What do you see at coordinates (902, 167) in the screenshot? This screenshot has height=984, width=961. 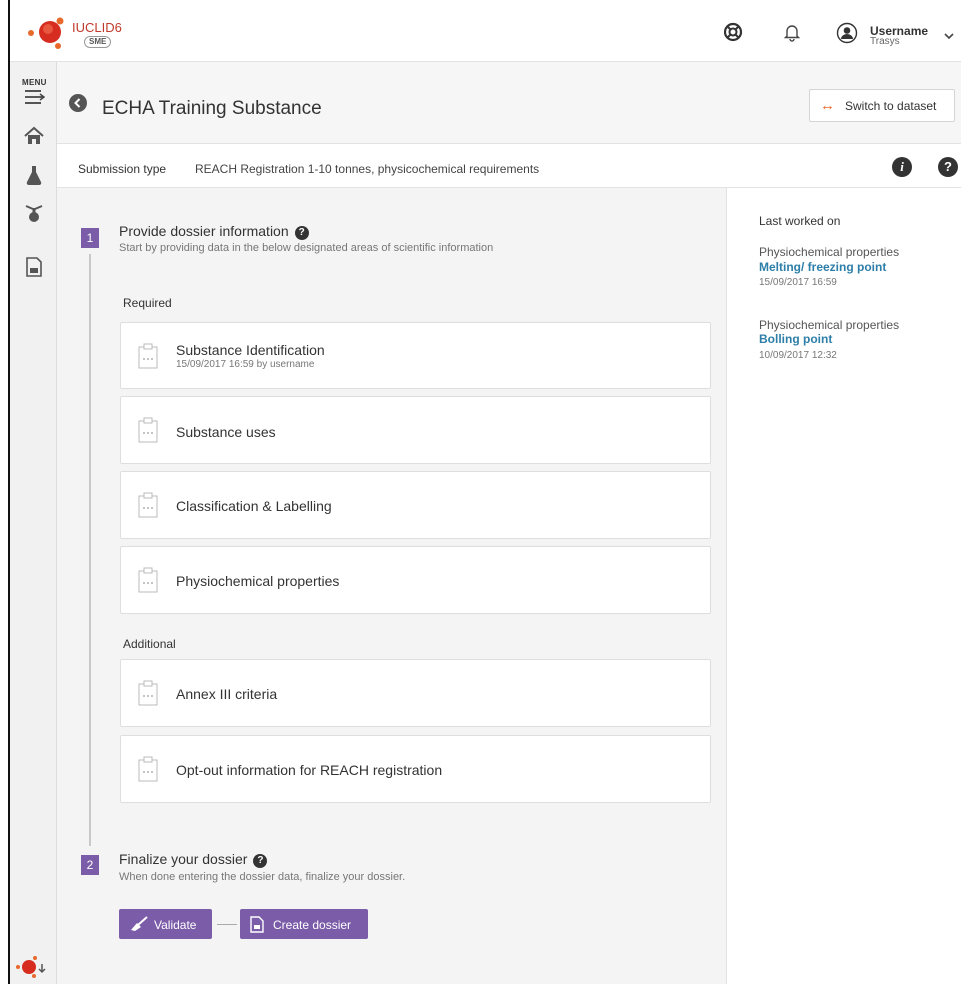 I see `info-icon: i` at bounding box center [902, 167].